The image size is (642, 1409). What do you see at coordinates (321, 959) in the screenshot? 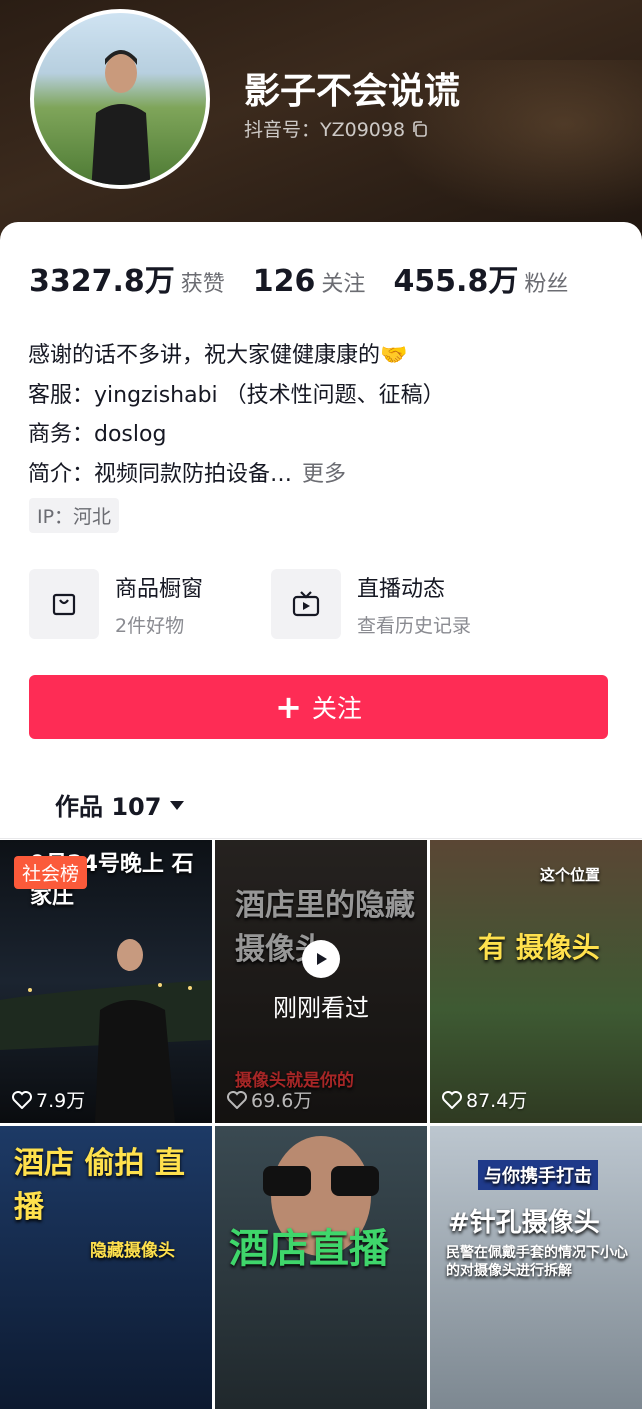
I see `play-icon` at bounding box center [321, 959].